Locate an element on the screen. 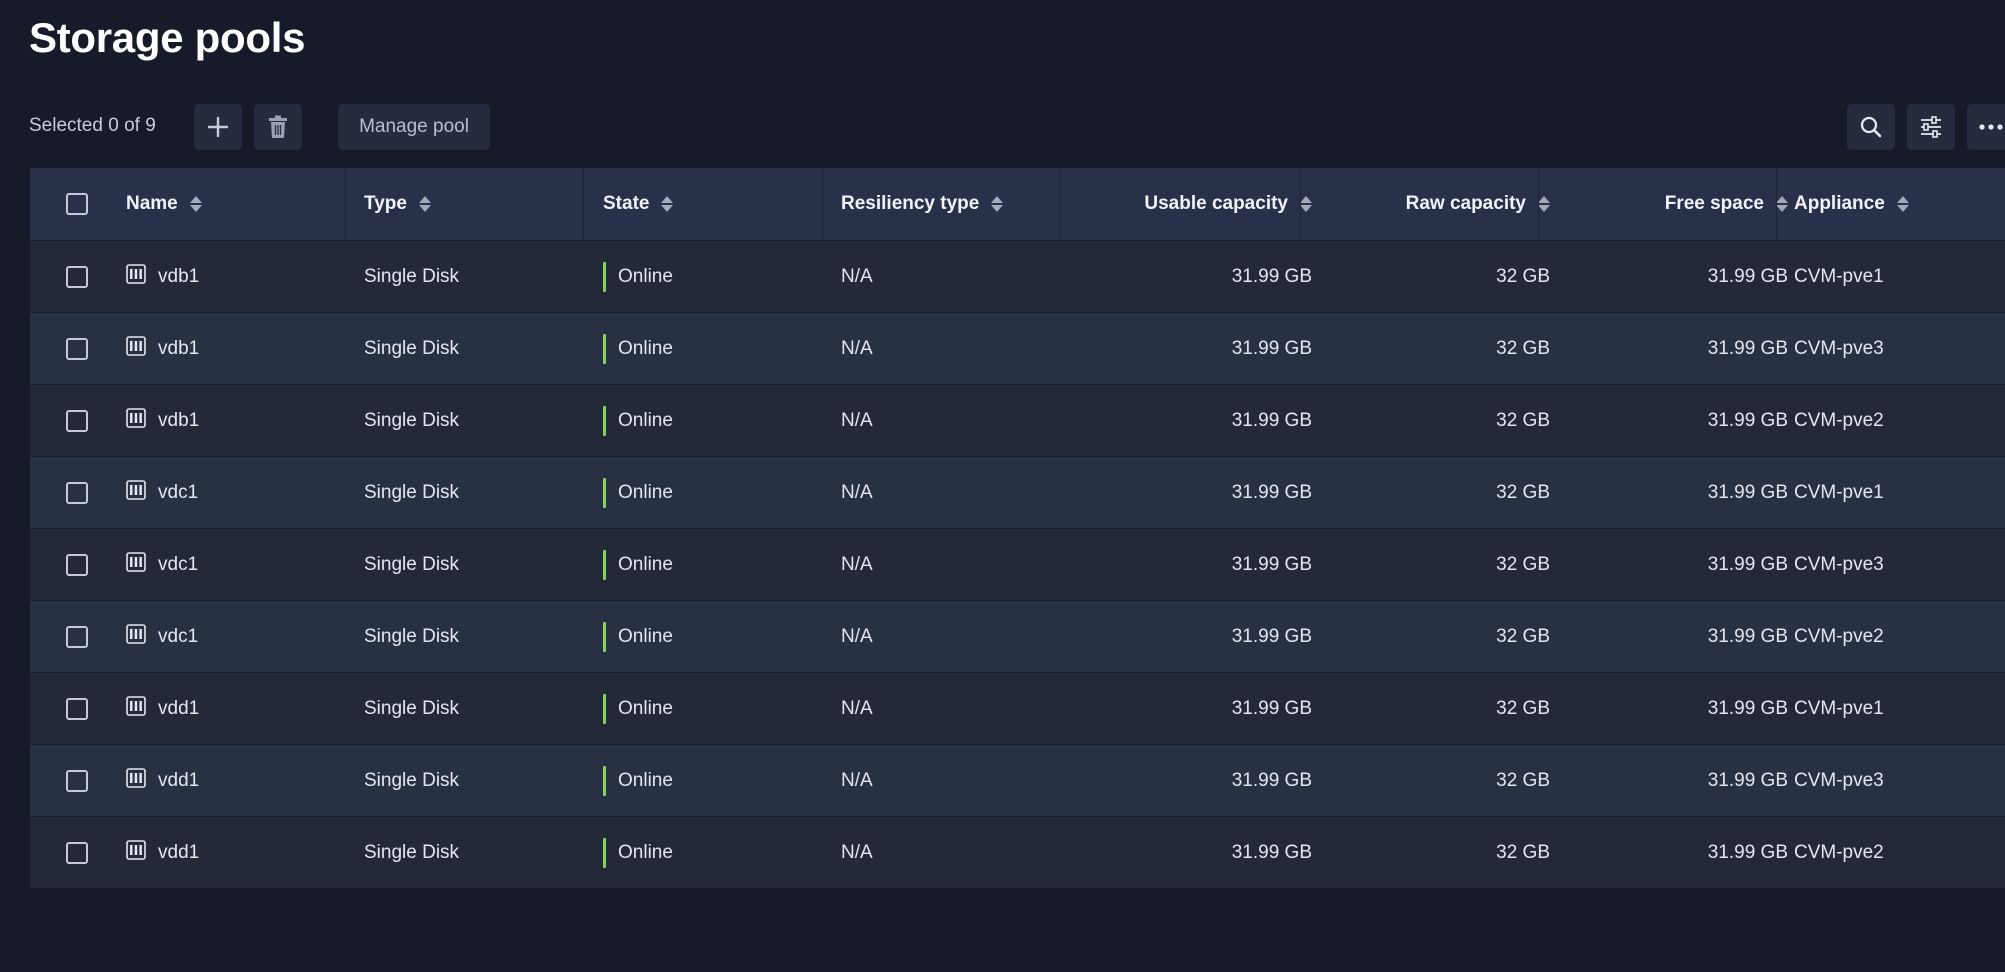  page-title: Storage pools is located at coordinates (167, 37).